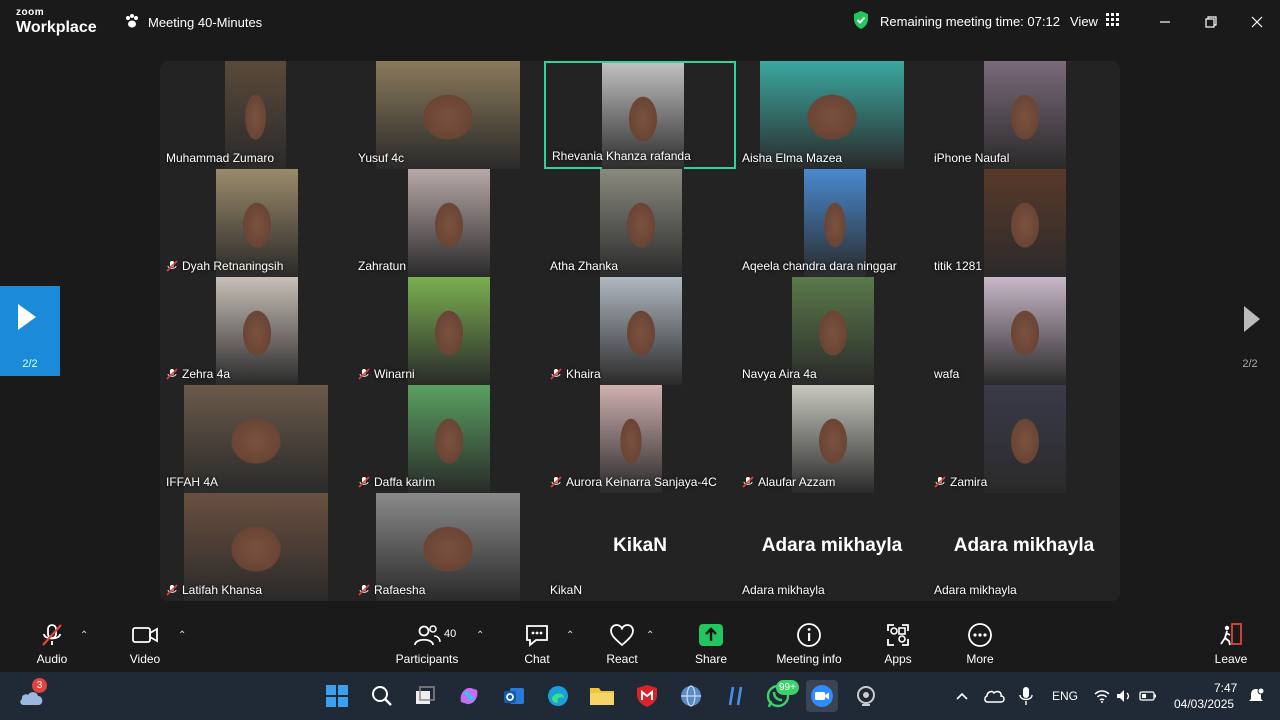 The image size is (1280, 720). What do you see at coordinates (822, 696) in the screenshot?
I see `zoom-taskbar-button` at bounding box center [822, 696].